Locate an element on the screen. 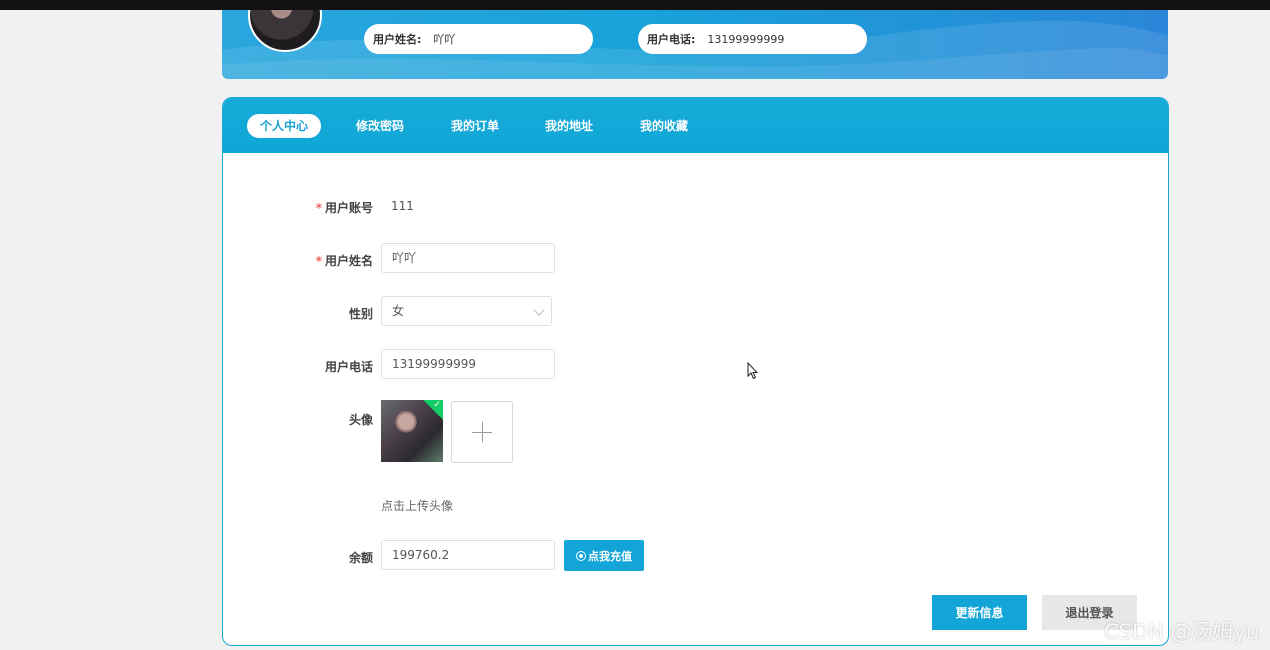 The height and width of the screenshot is (650, 1270). check-icon: ✓ is located at coordinates (437, 405).